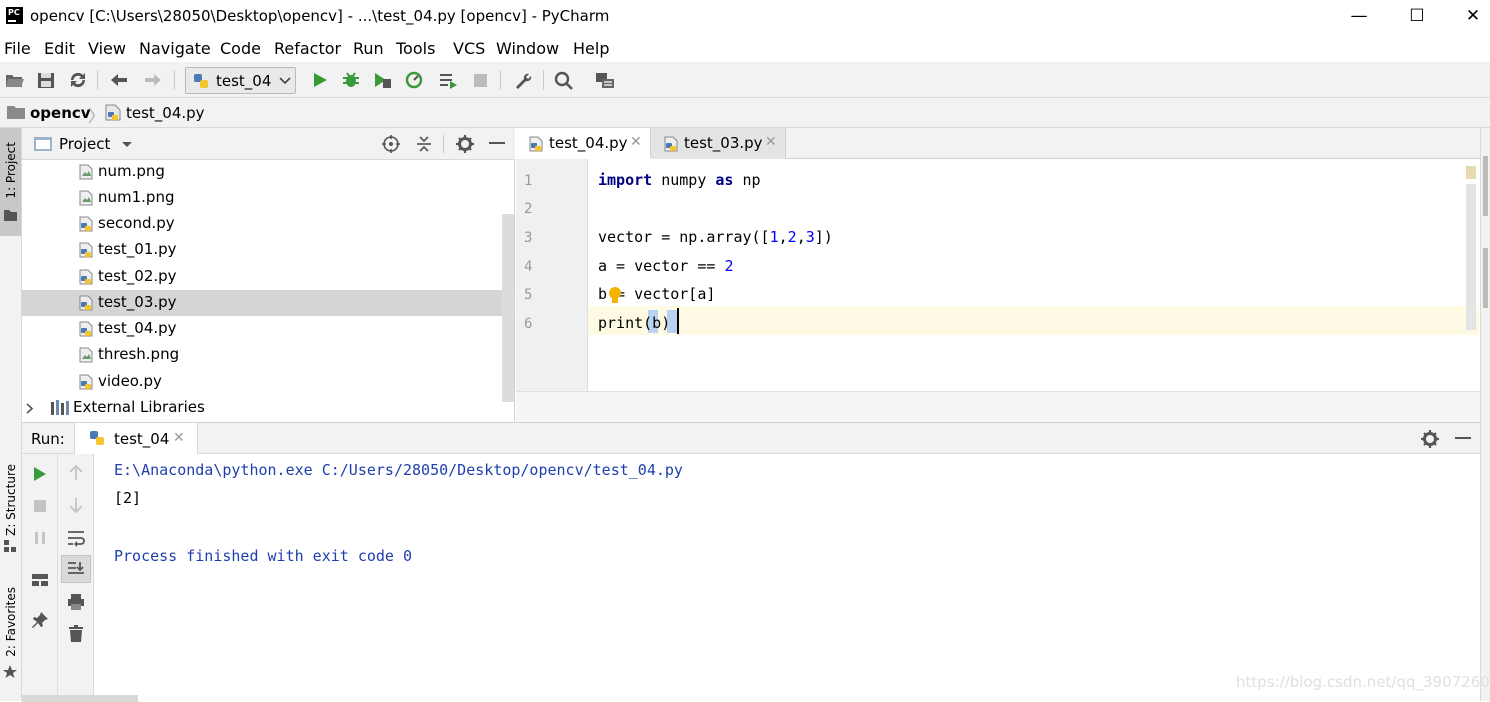 The image size is (1490, 702). What do you see at coordinates (368, 48) in the screenshot?
I see `menu-run: Run` at bounding box center [368, 48].